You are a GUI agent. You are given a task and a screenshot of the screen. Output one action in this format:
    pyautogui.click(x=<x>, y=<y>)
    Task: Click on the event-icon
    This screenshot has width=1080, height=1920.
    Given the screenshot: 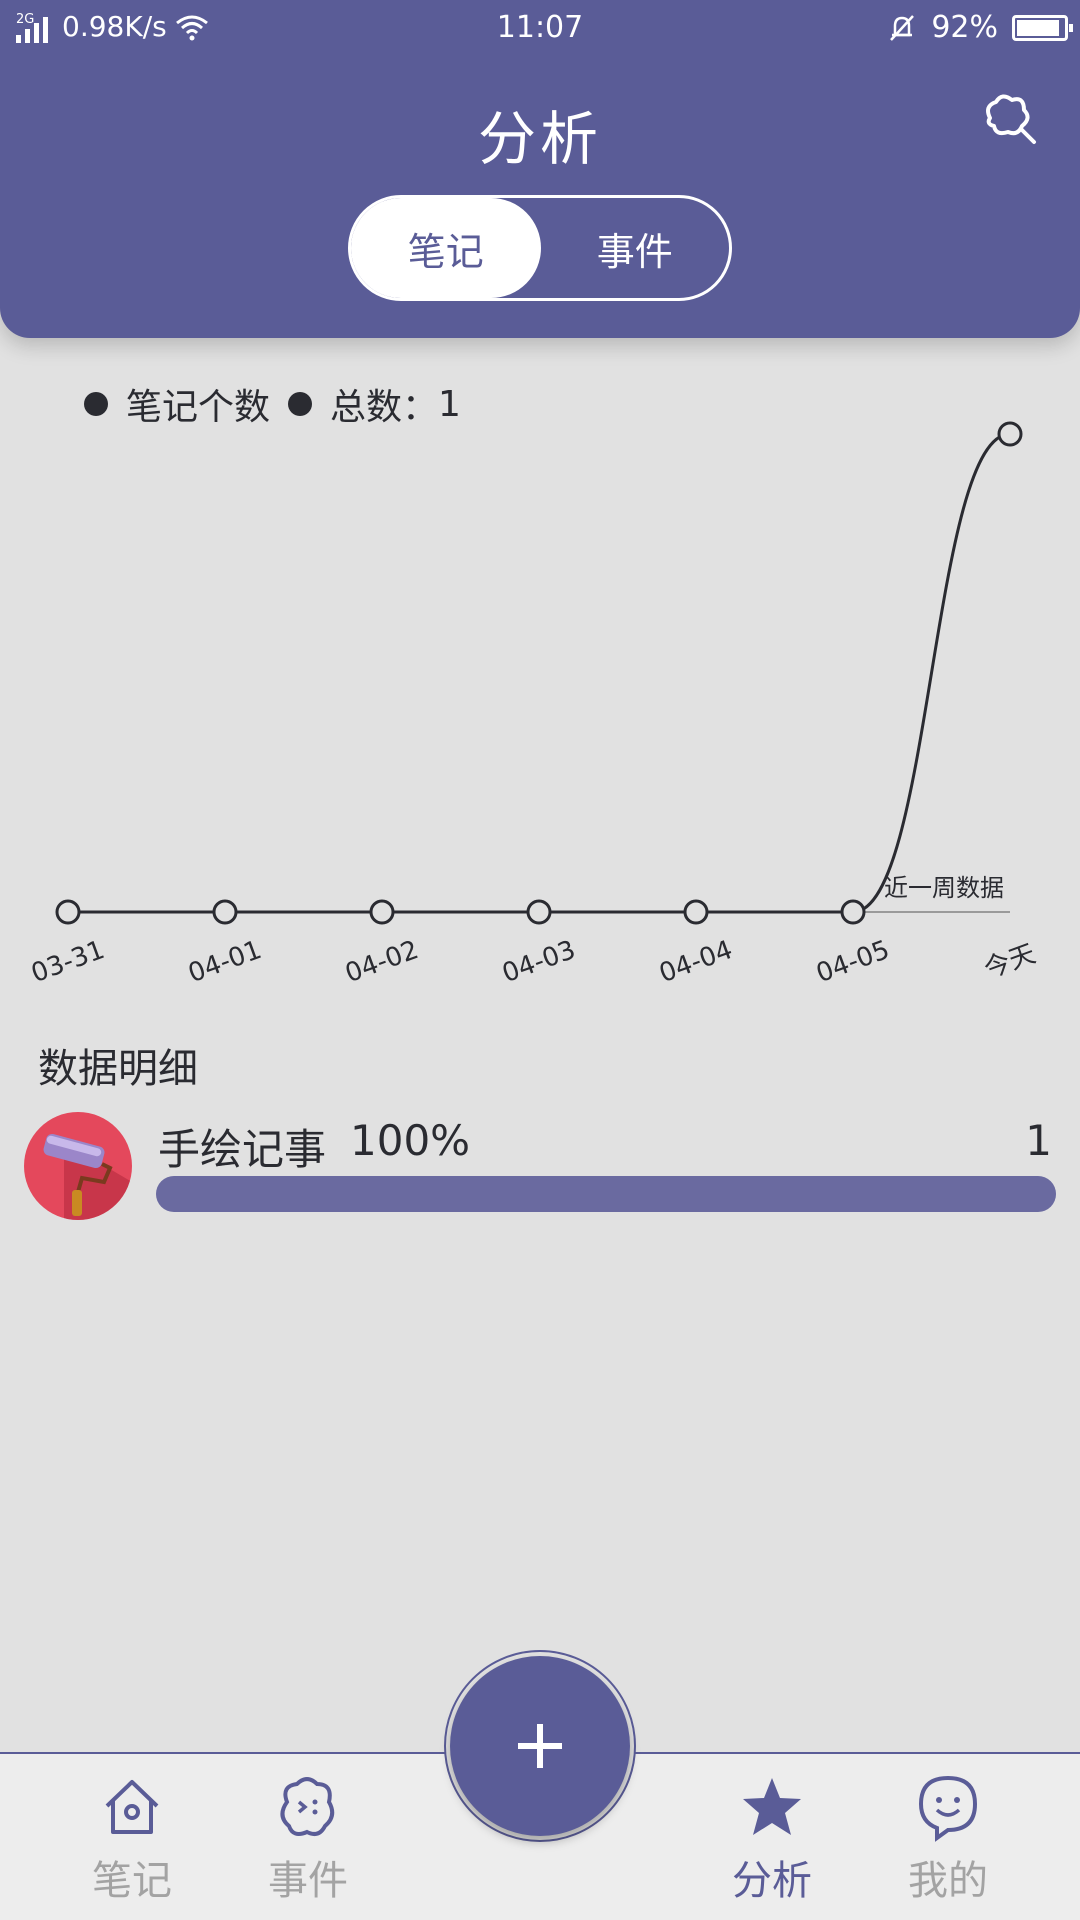 What is the action you would take?
    pyautogui.click(x=307, y=1806)
    